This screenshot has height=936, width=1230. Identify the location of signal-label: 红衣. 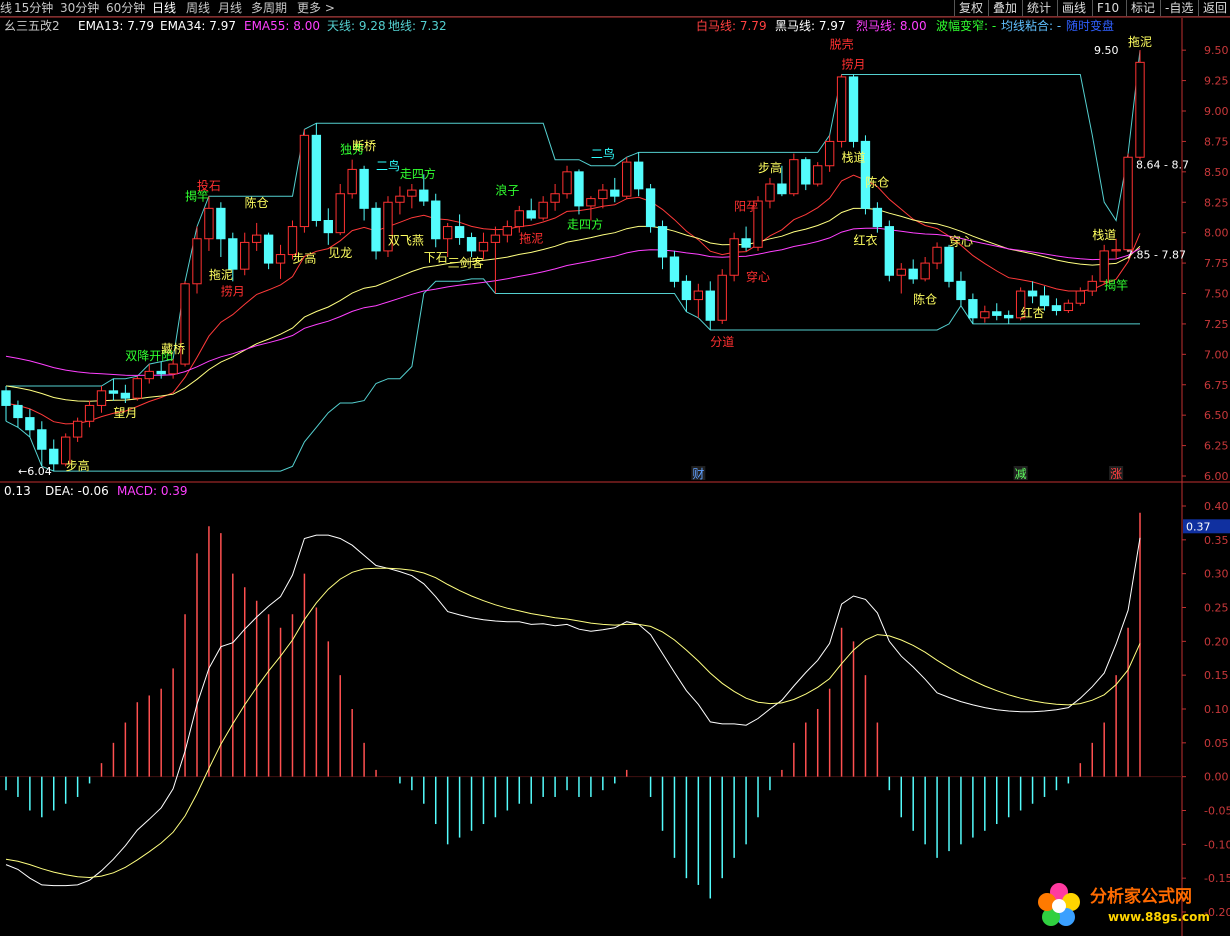
(865, 239).